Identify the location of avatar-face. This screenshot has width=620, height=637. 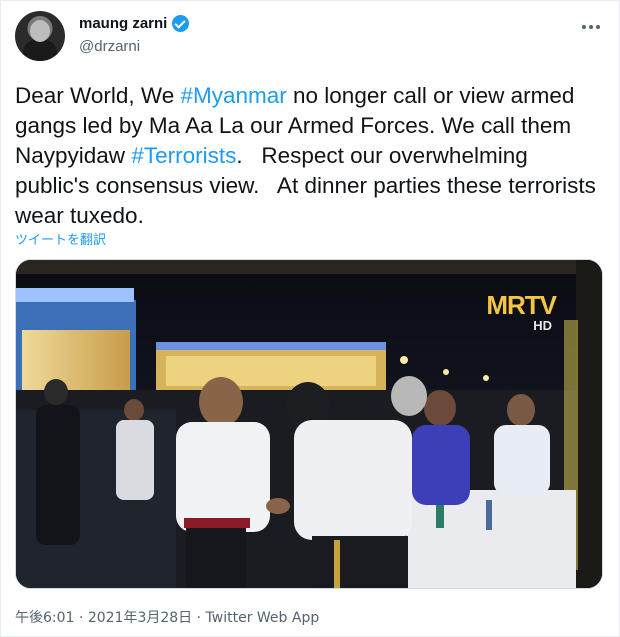
(40, 31).